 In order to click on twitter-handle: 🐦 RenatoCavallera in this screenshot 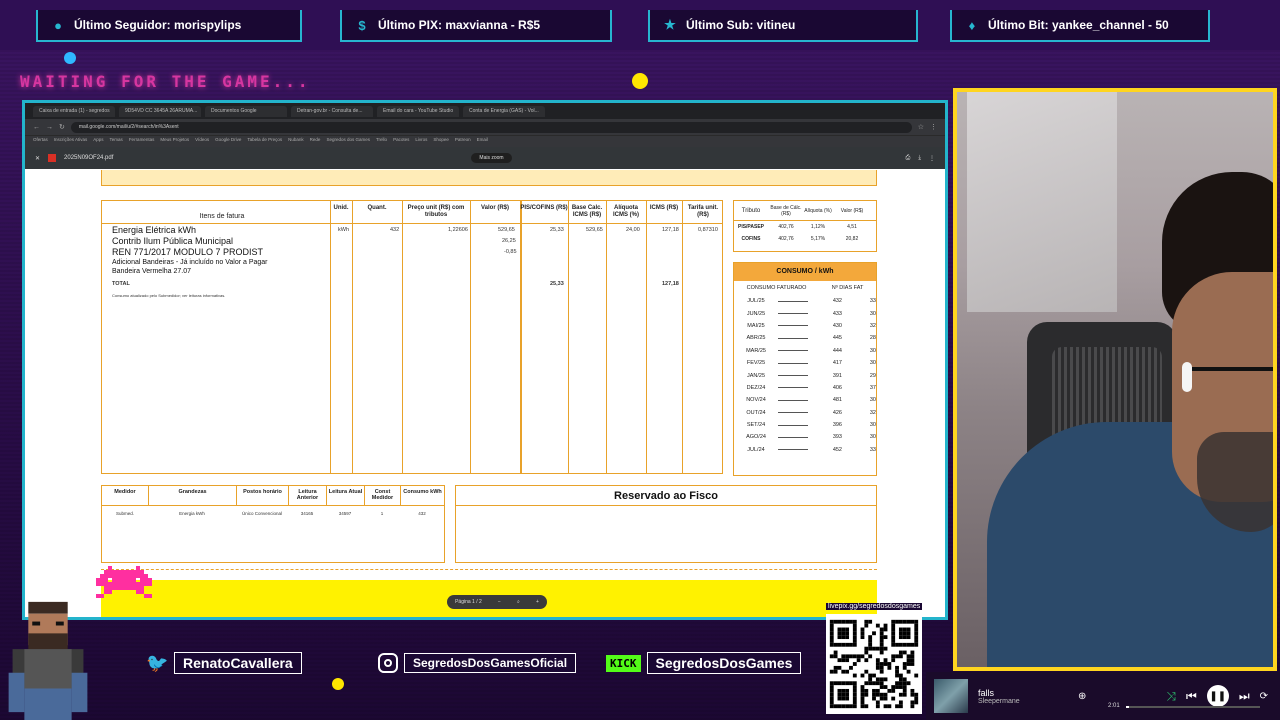, I will do `click(224, 663)`.